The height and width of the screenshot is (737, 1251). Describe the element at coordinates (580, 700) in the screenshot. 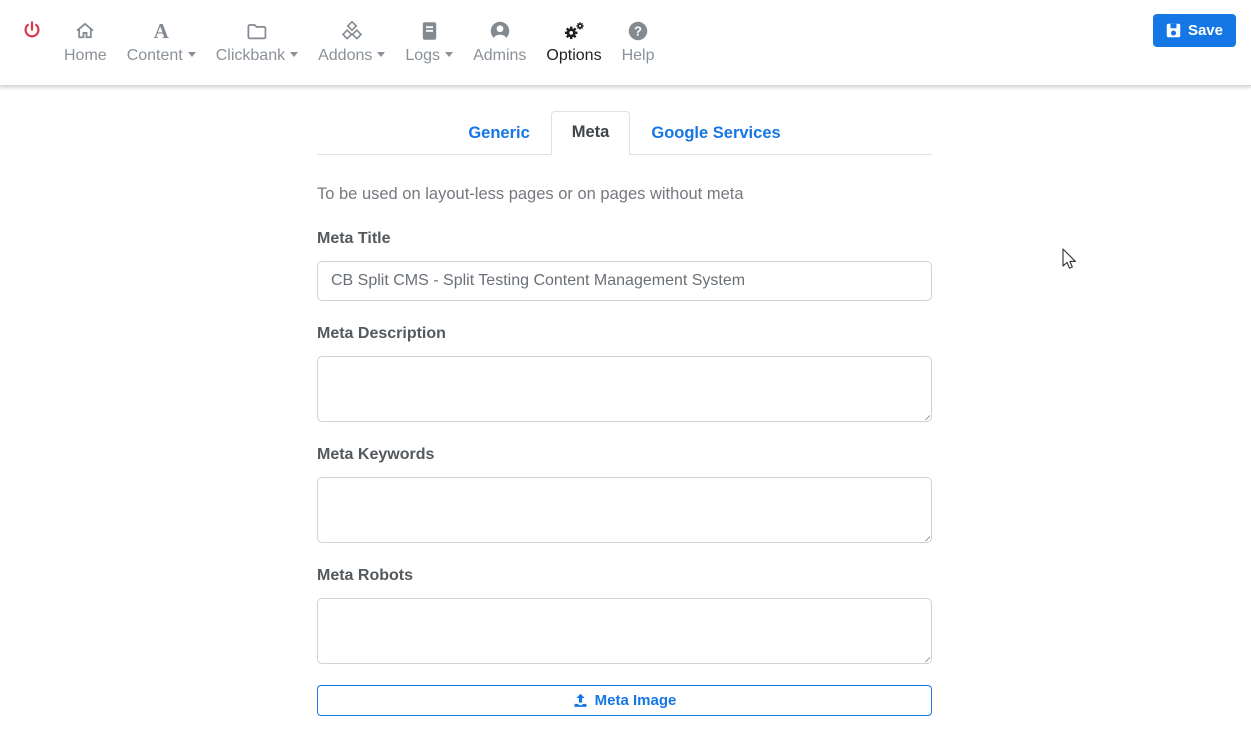

I see `upload-icon` at that location.